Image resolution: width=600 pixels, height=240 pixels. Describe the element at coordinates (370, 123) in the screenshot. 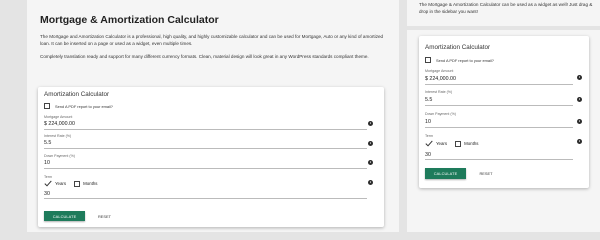

I see `mortgage-amount-info-icon: i` at that location.